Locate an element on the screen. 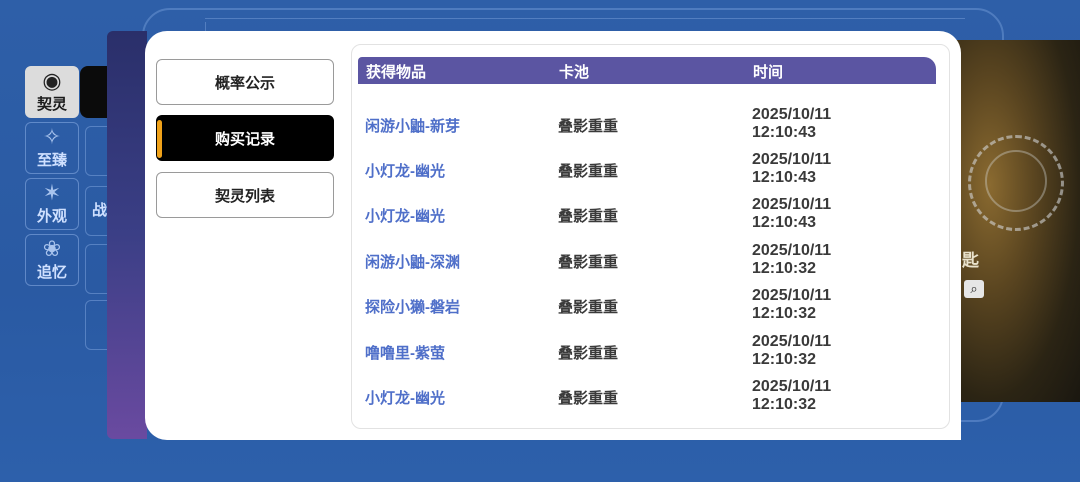 The image size is (1080, 482). item-name: 闲游小鼬-深渊 is located at coordinates (412, 262).